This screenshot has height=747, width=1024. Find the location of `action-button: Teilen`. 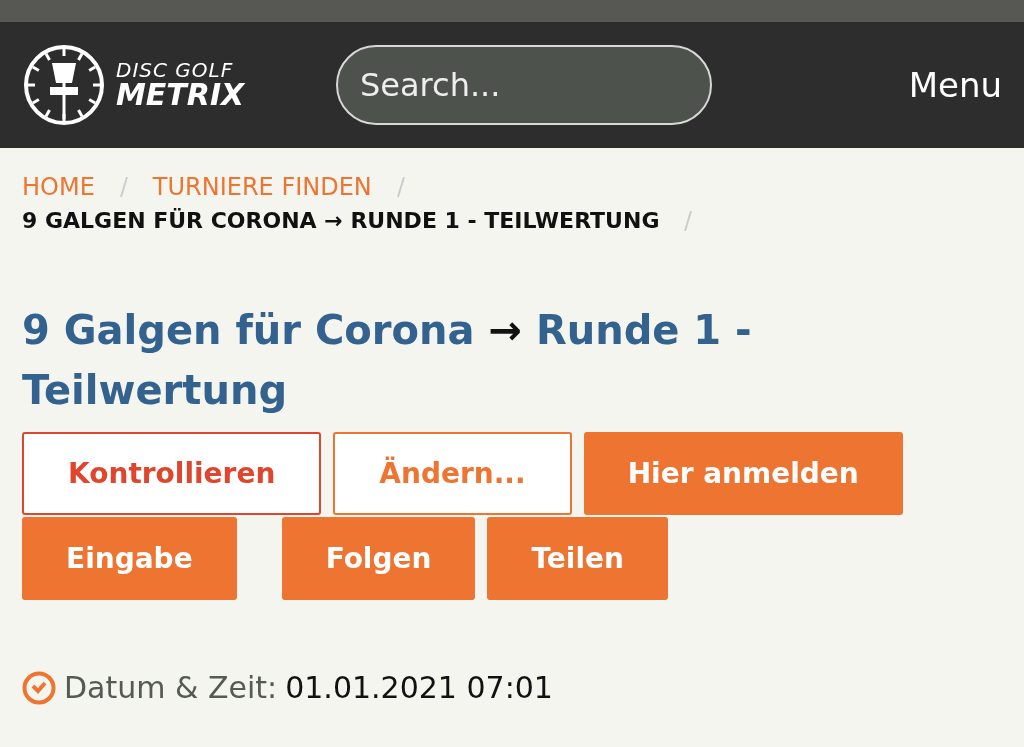

action-button: Teilen is located at coordinates (577, 558).